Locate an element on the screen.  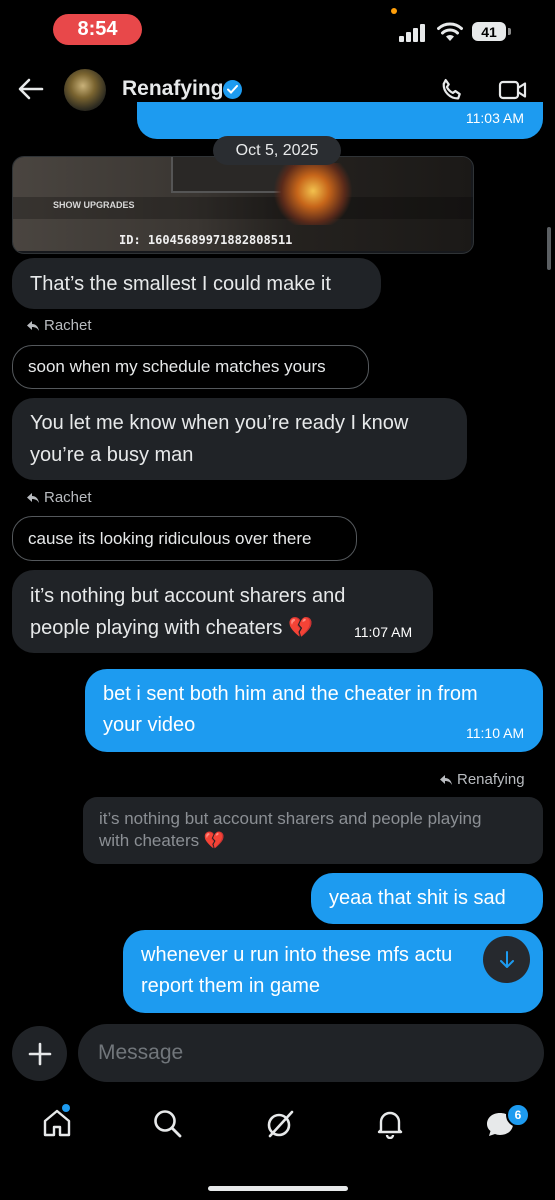
plus-icon is located at coordinates (39, 1053).